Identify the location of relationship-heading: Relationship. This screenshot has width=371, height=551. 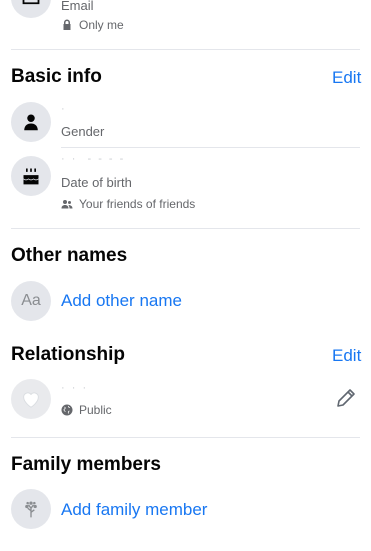
(68, 354).